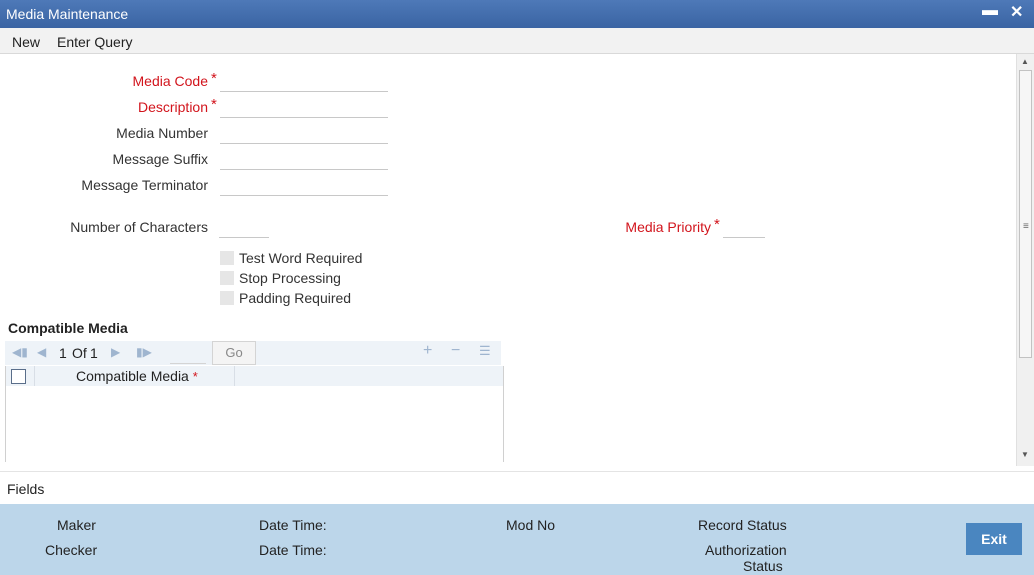 The image size is (1034, 575). I want to click on description-label: Description, so click(172, 107).